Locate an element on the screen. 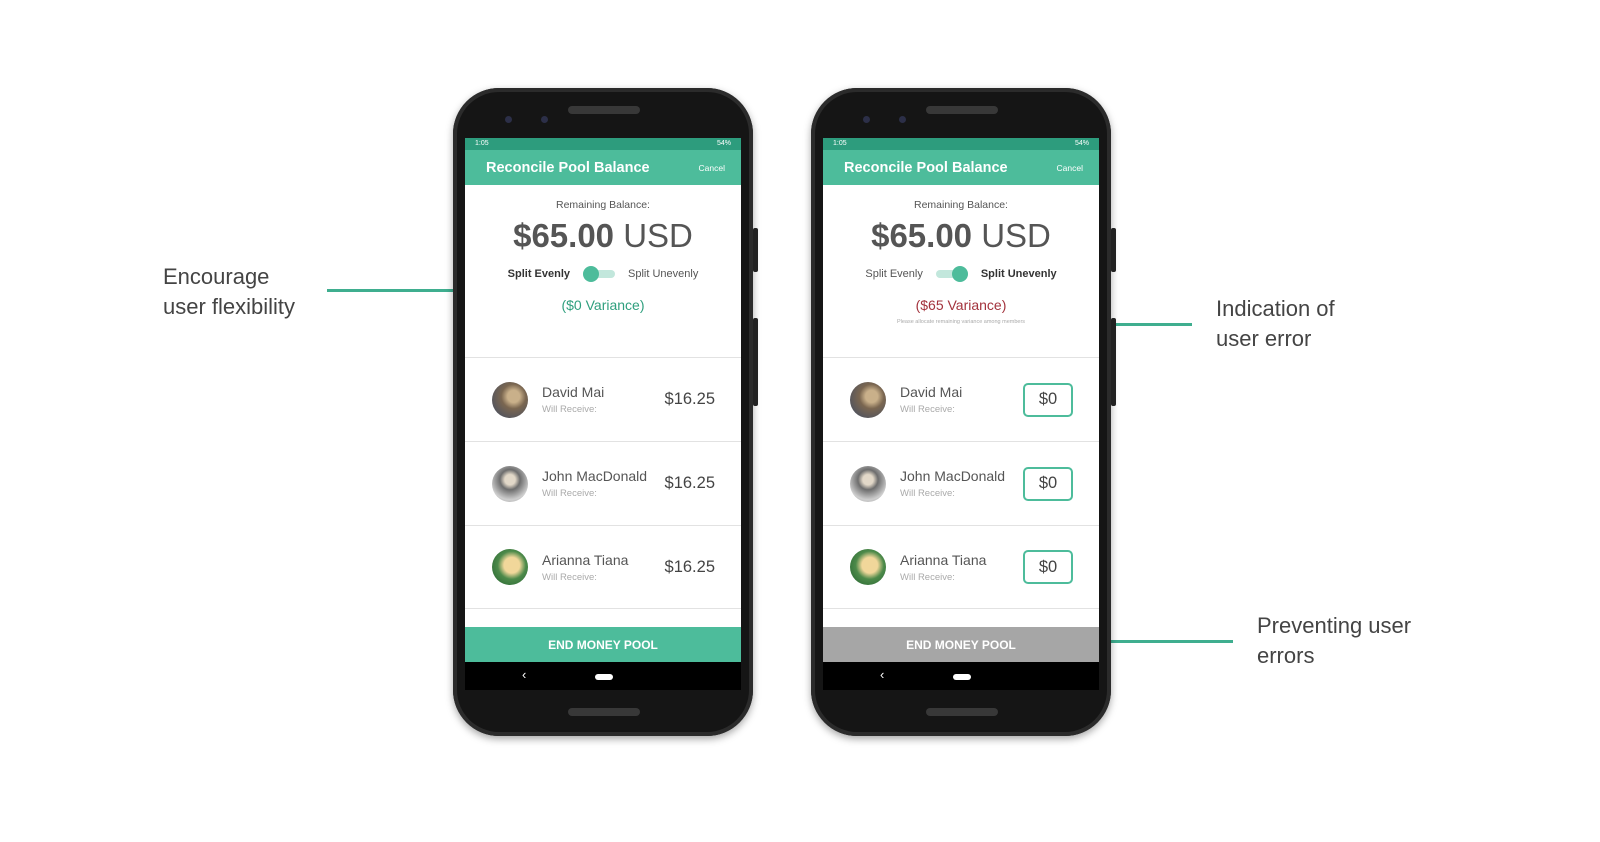 Image resolution: width=1600 pixels, height=842 pixels. annotation-user-error: Indication of user error is located at coordinates (1275, 324).